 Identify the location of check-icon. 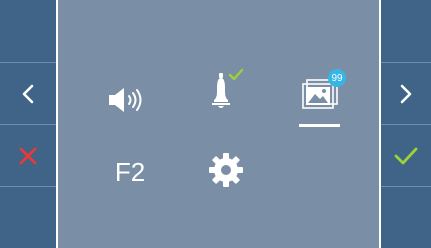
(406, 155).